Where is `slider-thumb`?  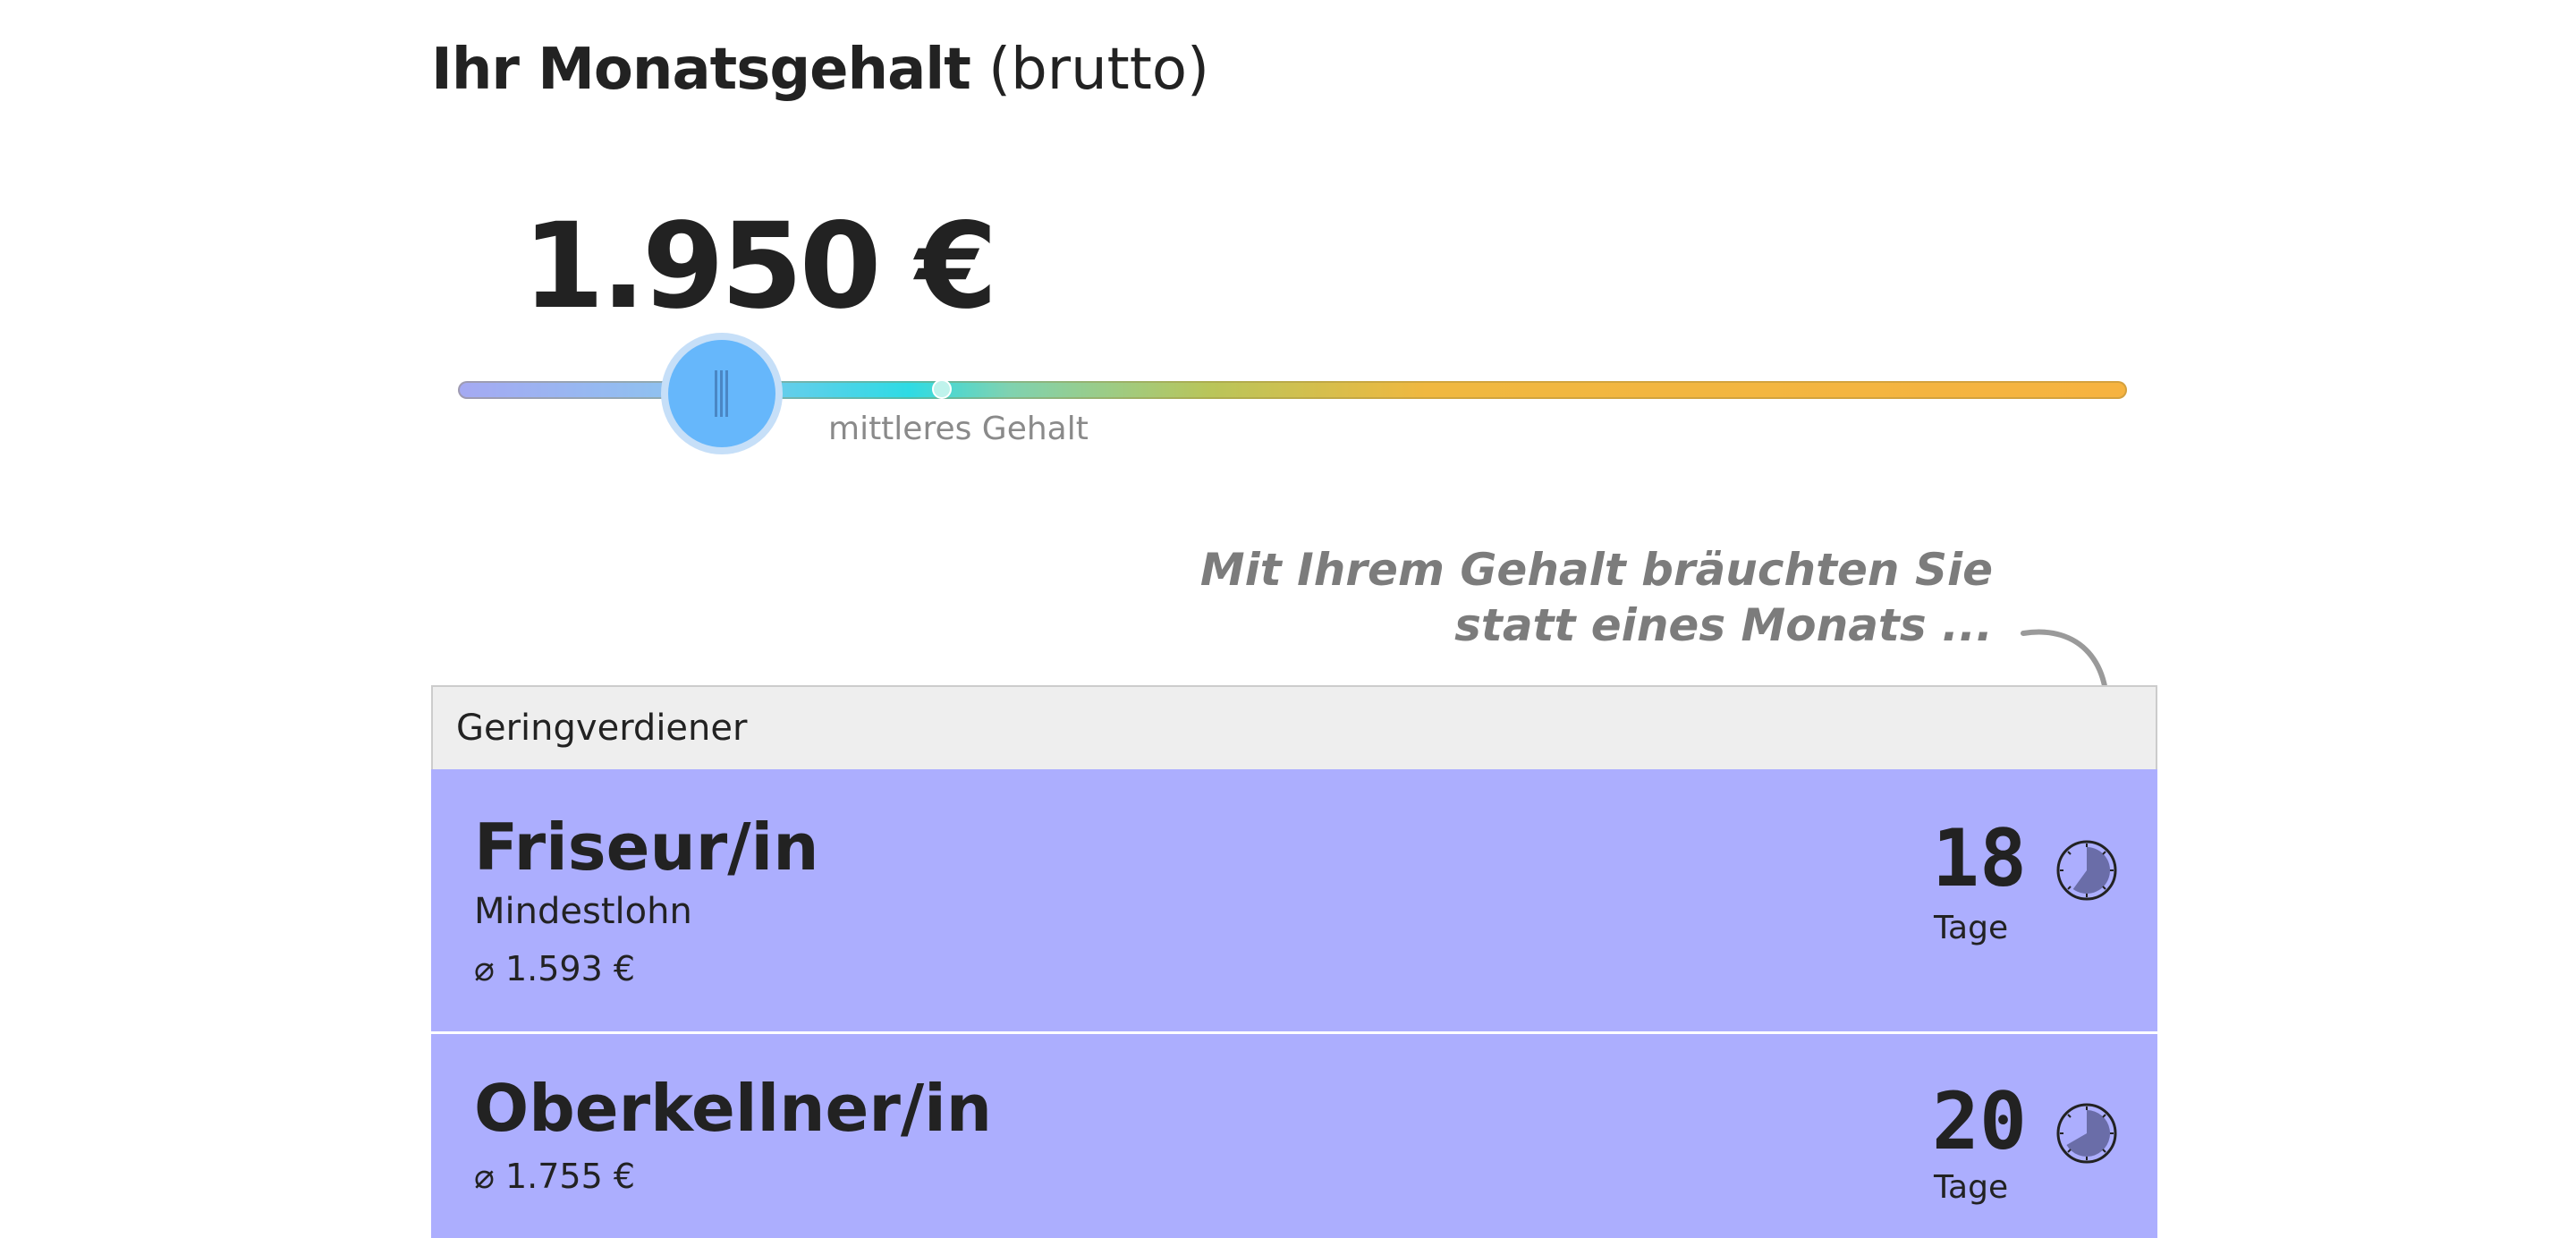
slider-thumb is located at coordinates (721, 393).